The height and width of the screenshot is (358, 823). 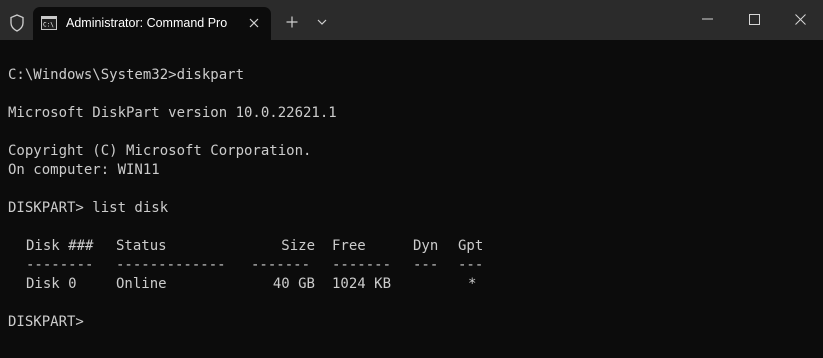 What do you see at coordinates (141, 284) in the screenshot?
I see `cell-status: Online` at bounding box center [141, 284].